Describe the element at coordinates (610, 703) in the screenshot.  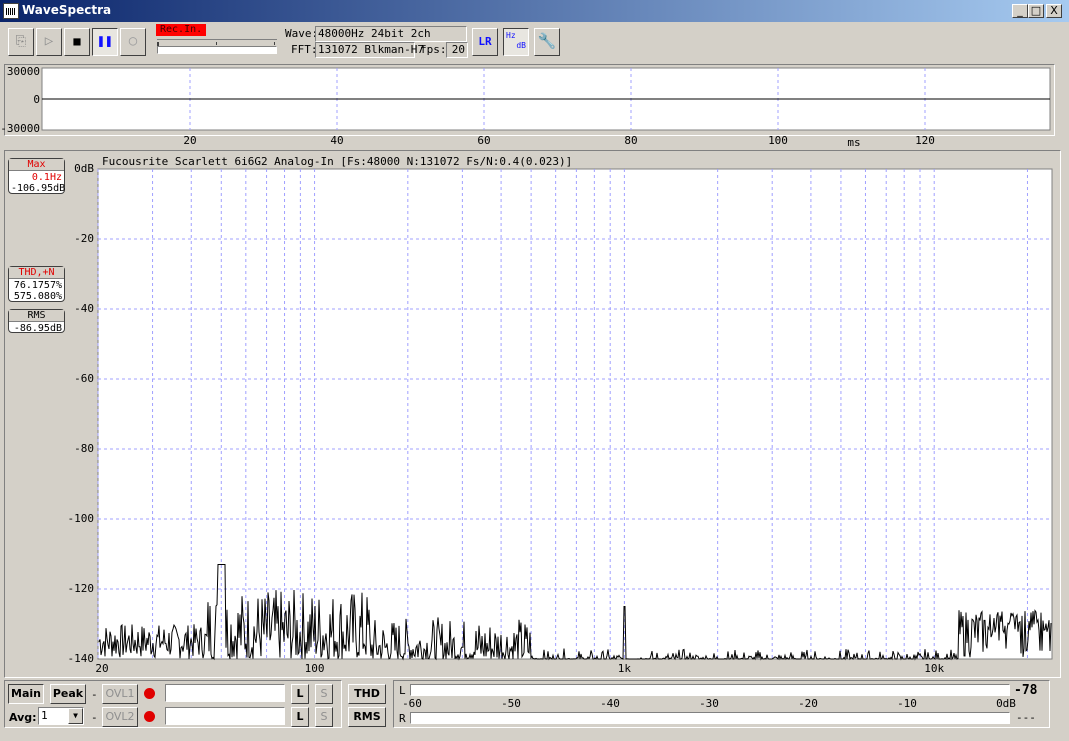
I see `meter-scale-label: -40` at that location.